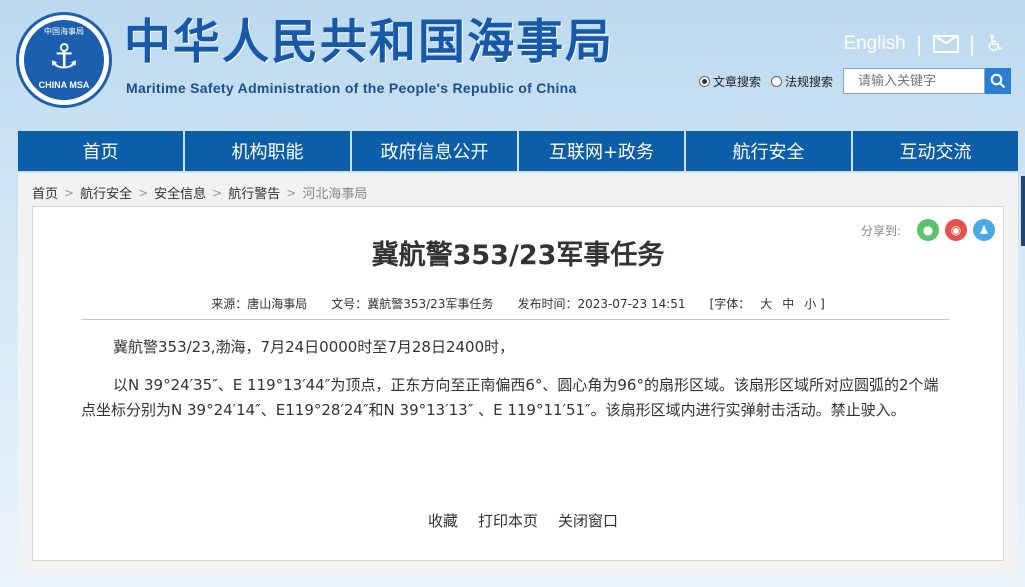  Describe the element at coordinates (601, 151) in the screenshot. I see `nav-internet-gov: 互联网+政务` at that location.